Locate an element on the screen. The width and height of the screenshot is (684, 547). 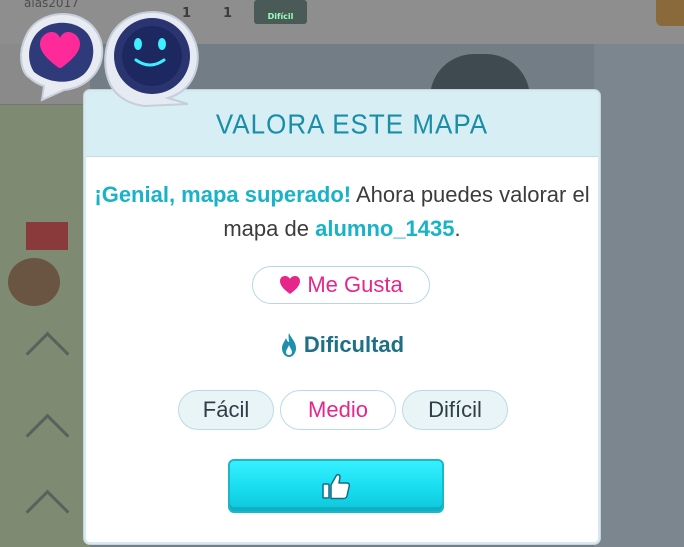
message-period: . is located at coordinates (457, 228).